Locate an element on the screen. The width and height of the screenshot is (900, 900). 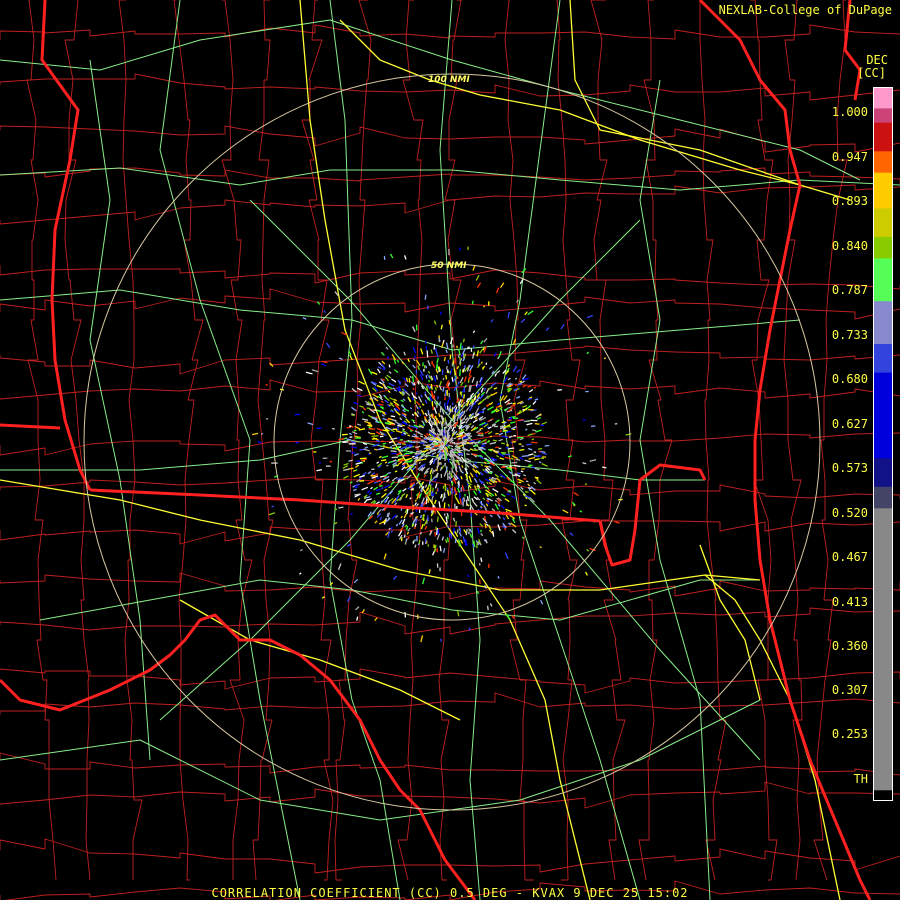
color-legend-bar is located at coordinates (883, 444).